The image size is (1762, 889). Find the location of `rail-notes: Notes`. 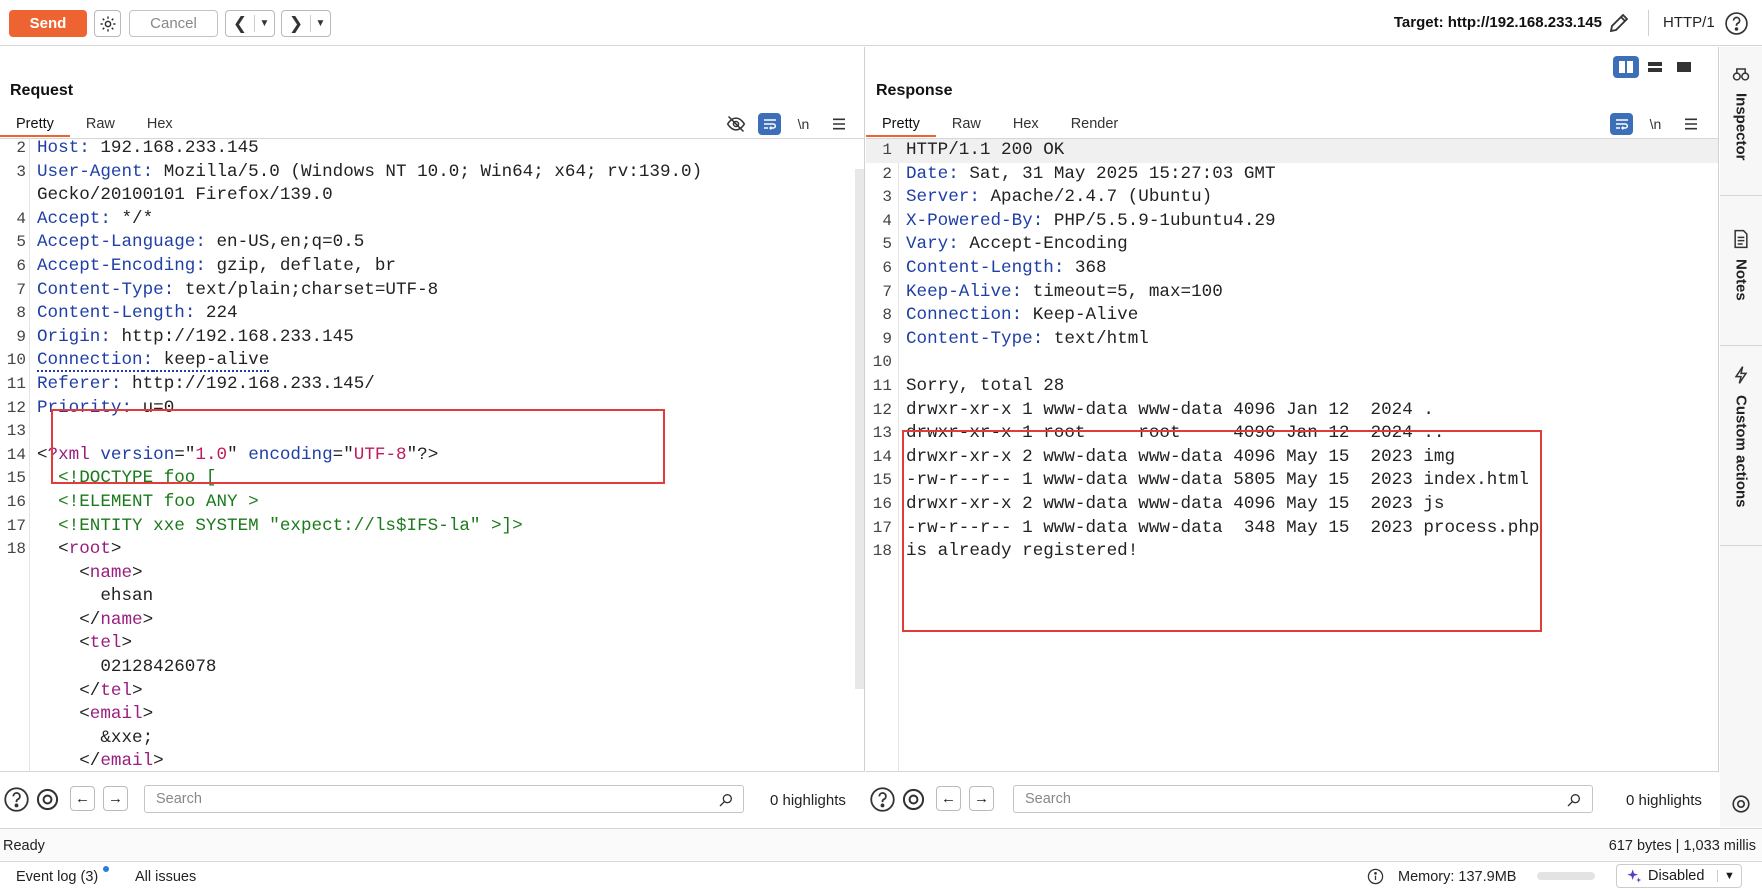

rail-notes: Notes is located at coordinates (1741, 265).